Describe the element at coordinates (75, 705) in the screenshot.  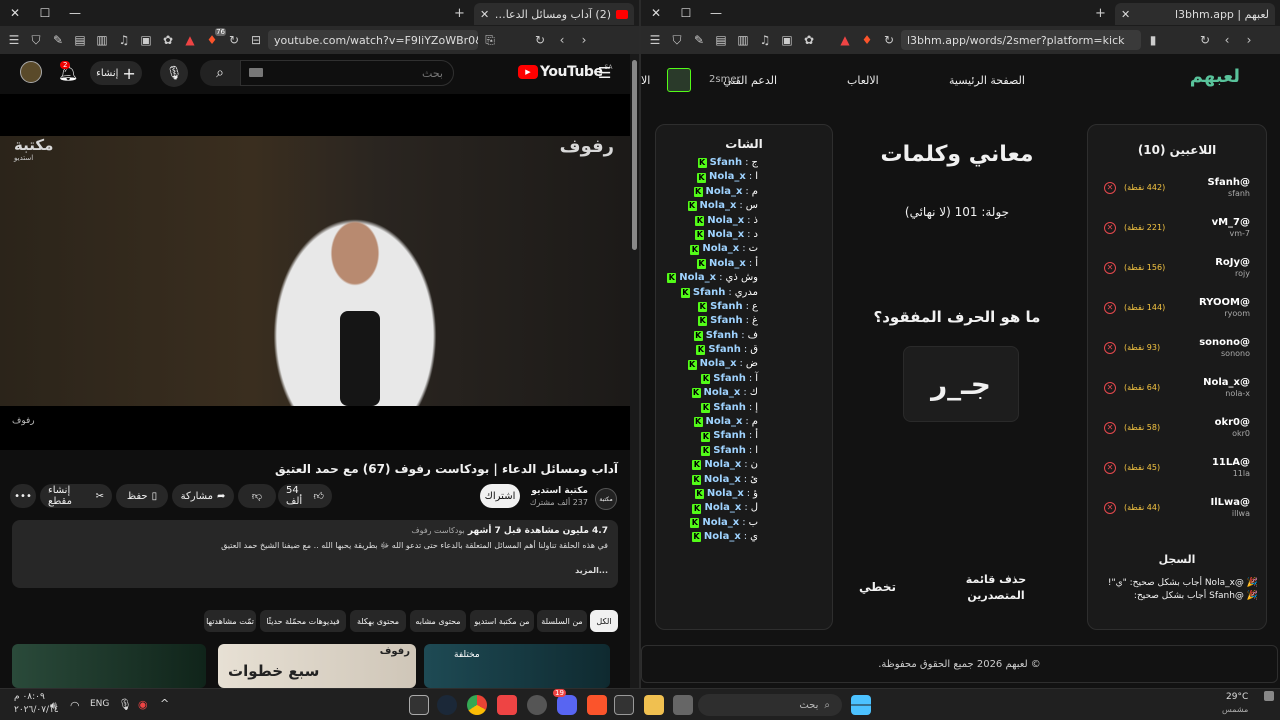
I see `wifi-icon: ◠` at that location.